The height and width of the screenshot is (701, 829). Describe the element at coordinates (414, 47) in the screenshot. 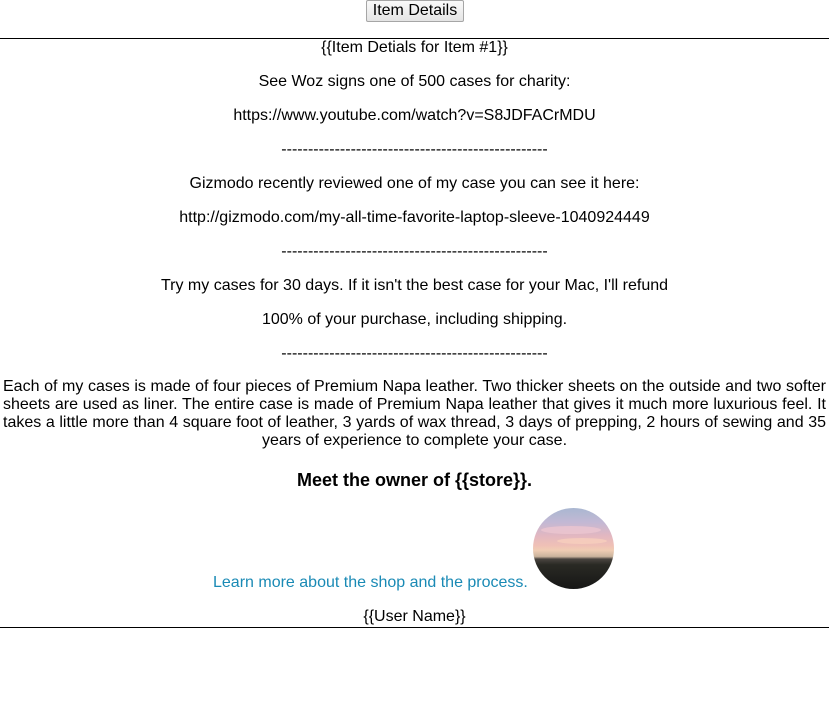

I see `item-details-title: {{Item Detials for Item #1}}` at that location.